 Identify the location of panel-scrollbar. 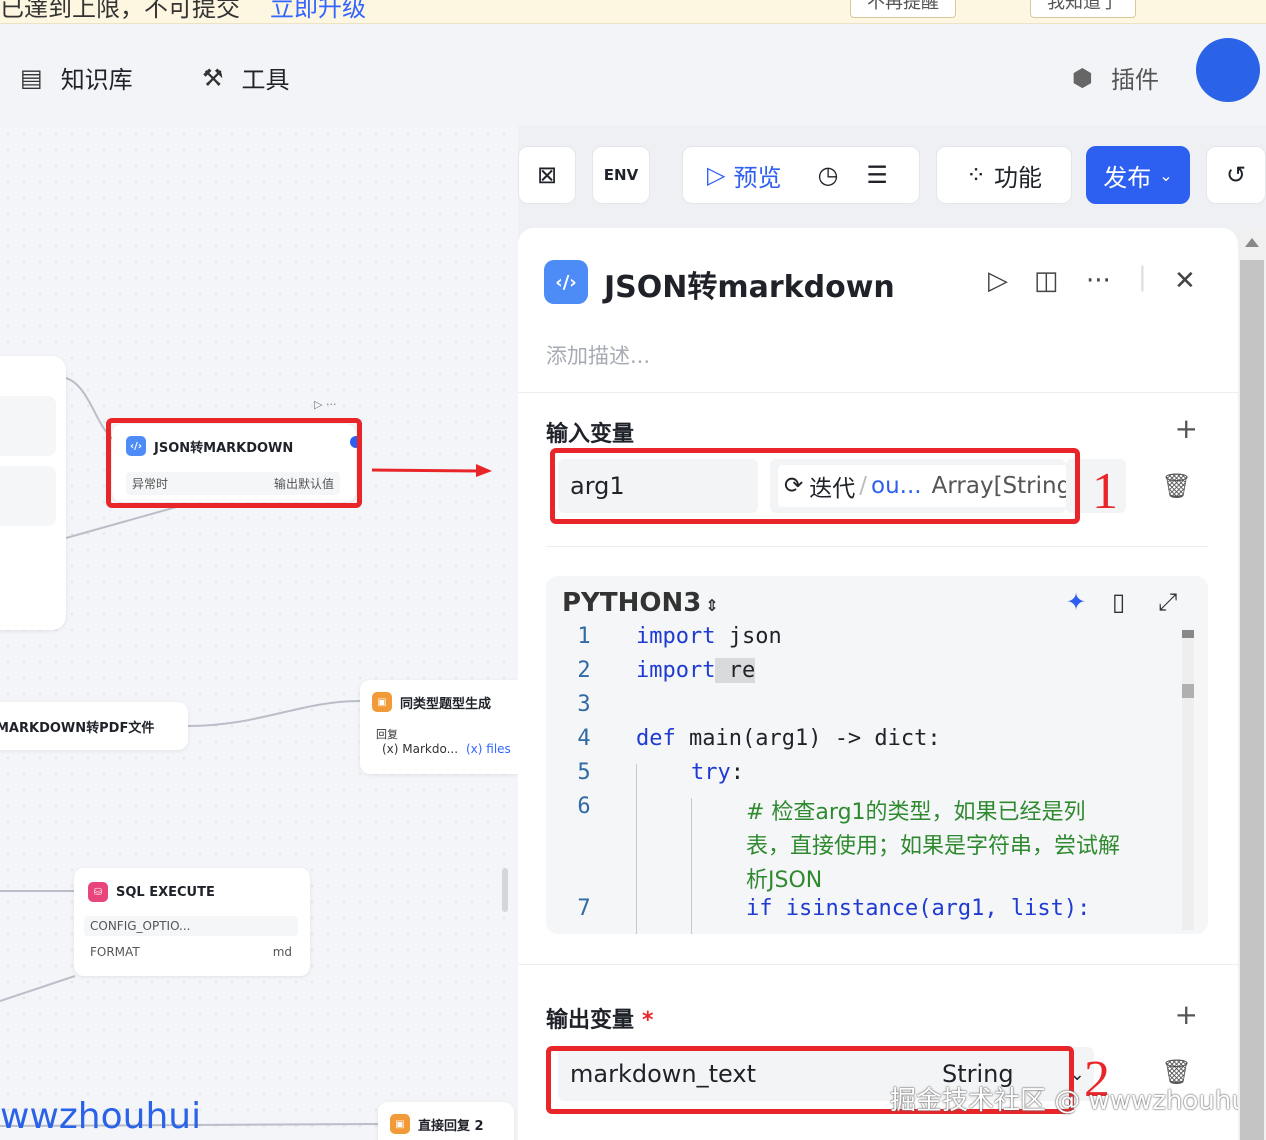
(1252, 684).